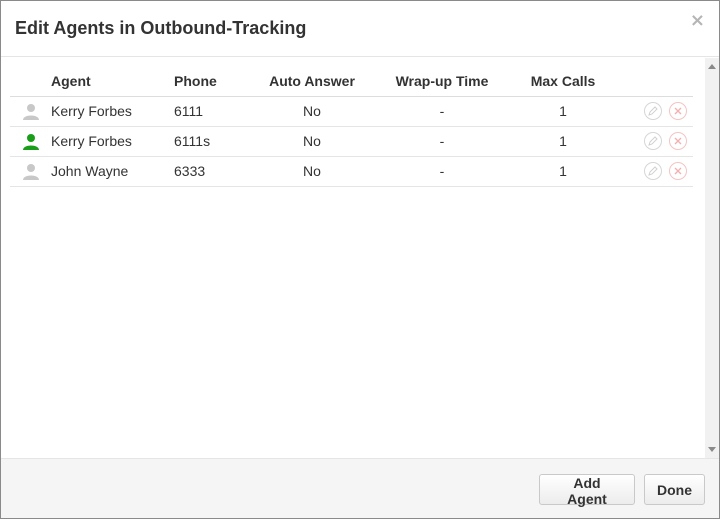 The width and height of the screenshot is (720, 519). Describe the element at coordinates (360, 29) in the screenshot. I see `modal-header: Edit Agents in Outbound-Tracking ×` at that location.